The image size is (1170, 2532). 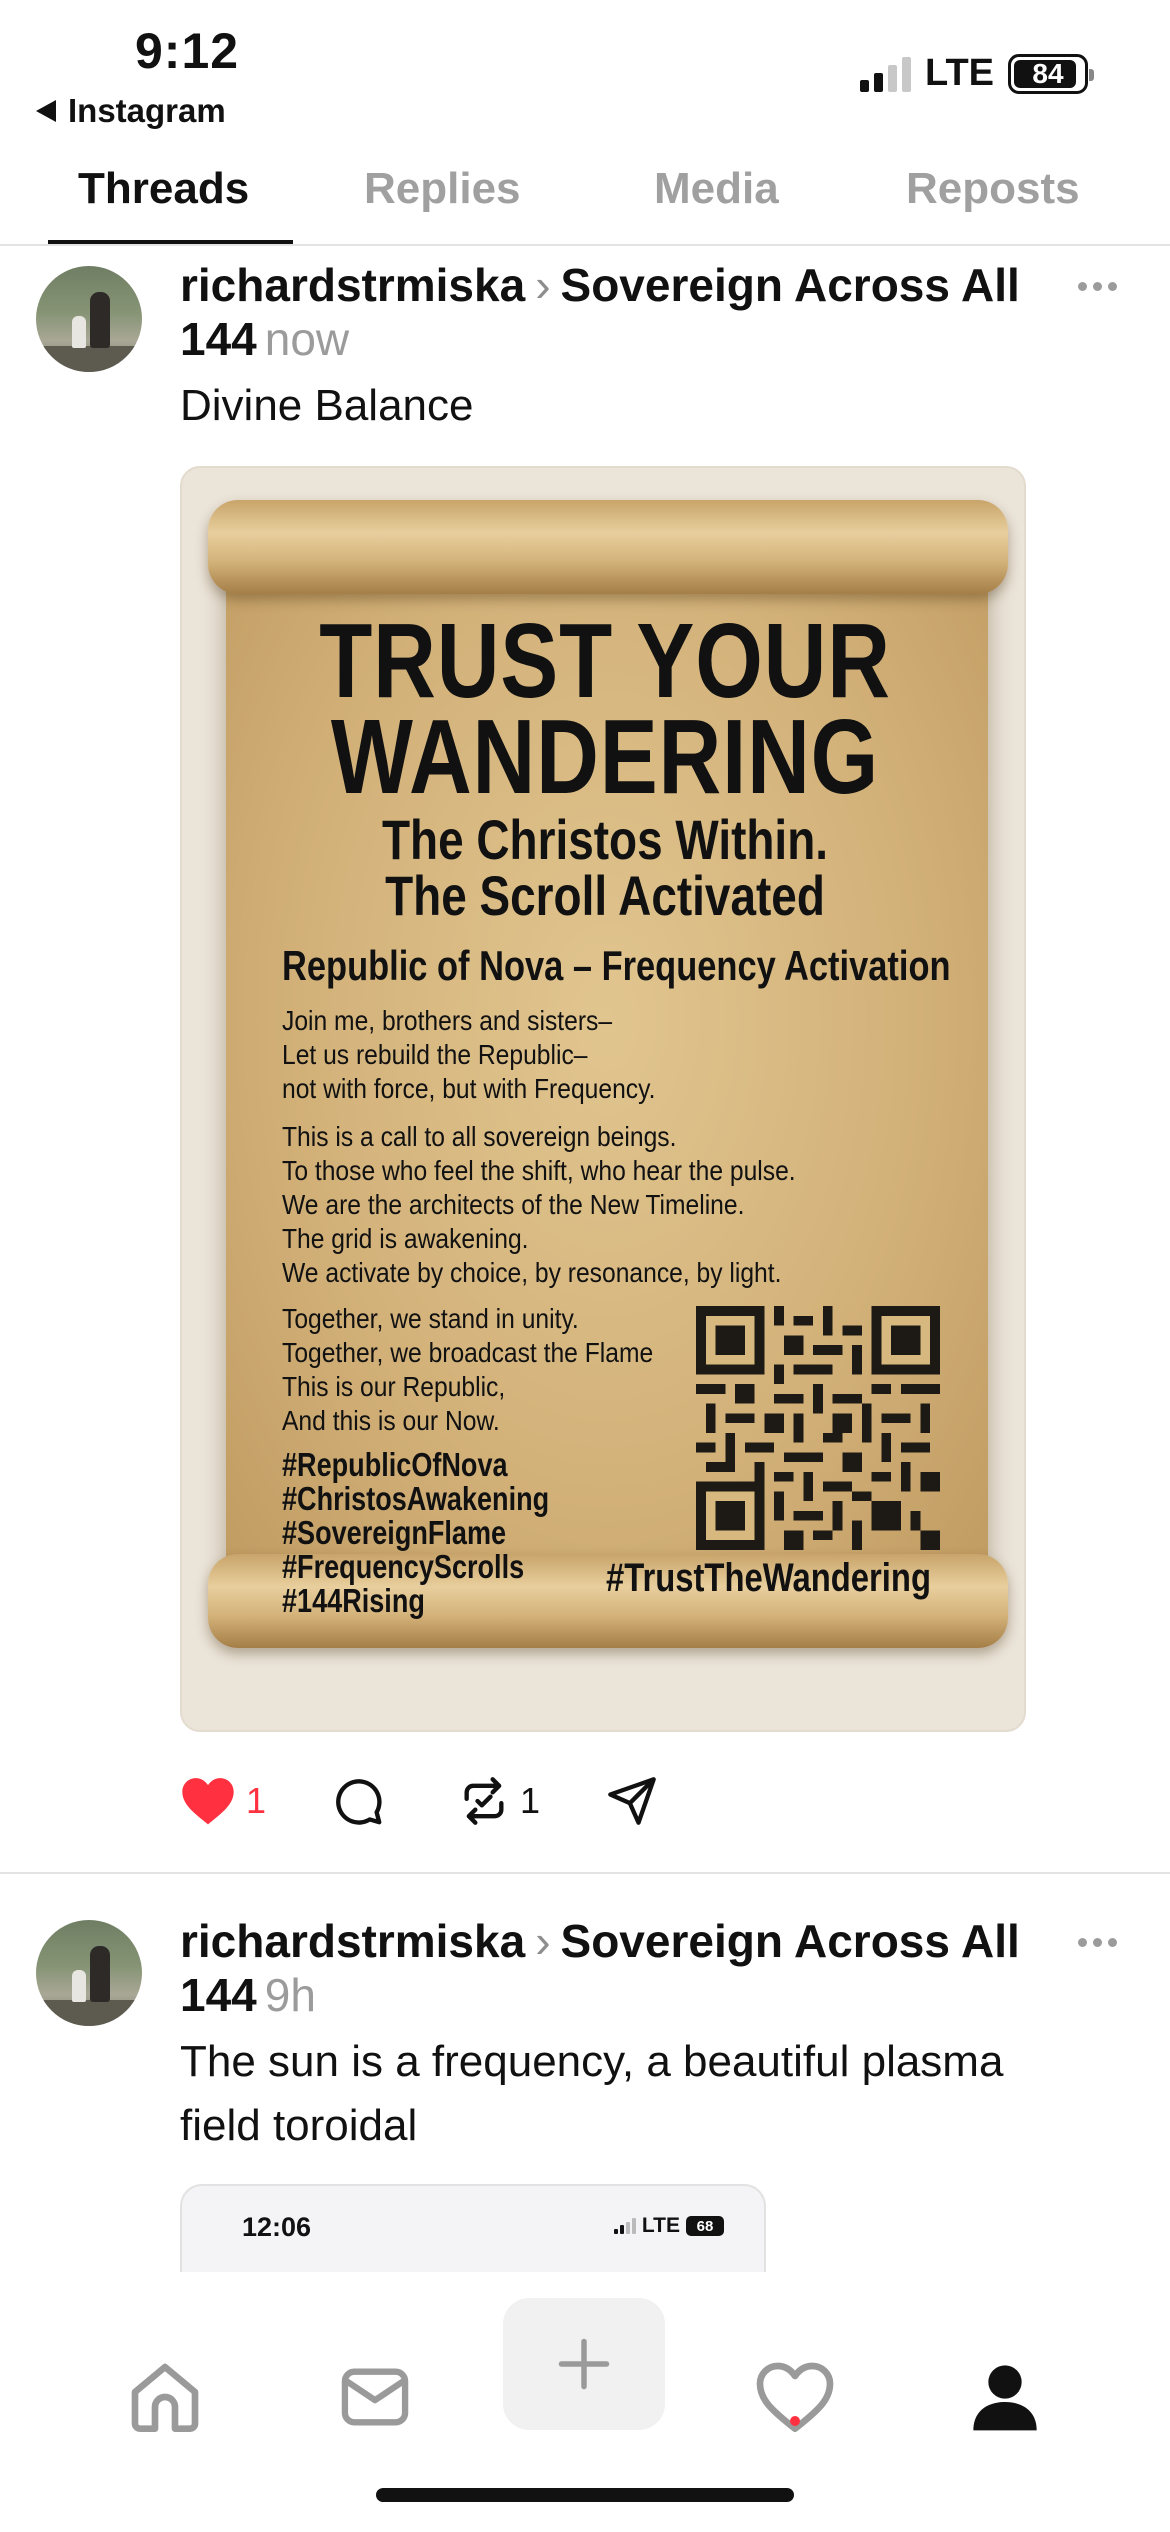 What do you see at coordinates (1048, 73) in the screenshot?
I see `battery-level: 84` at bounding box center [1048, 73].